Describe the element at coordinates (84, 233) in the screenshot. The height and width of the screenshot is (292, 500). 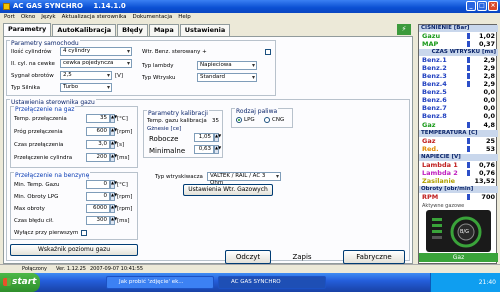
I see `disable-first-checkbox` at that location.